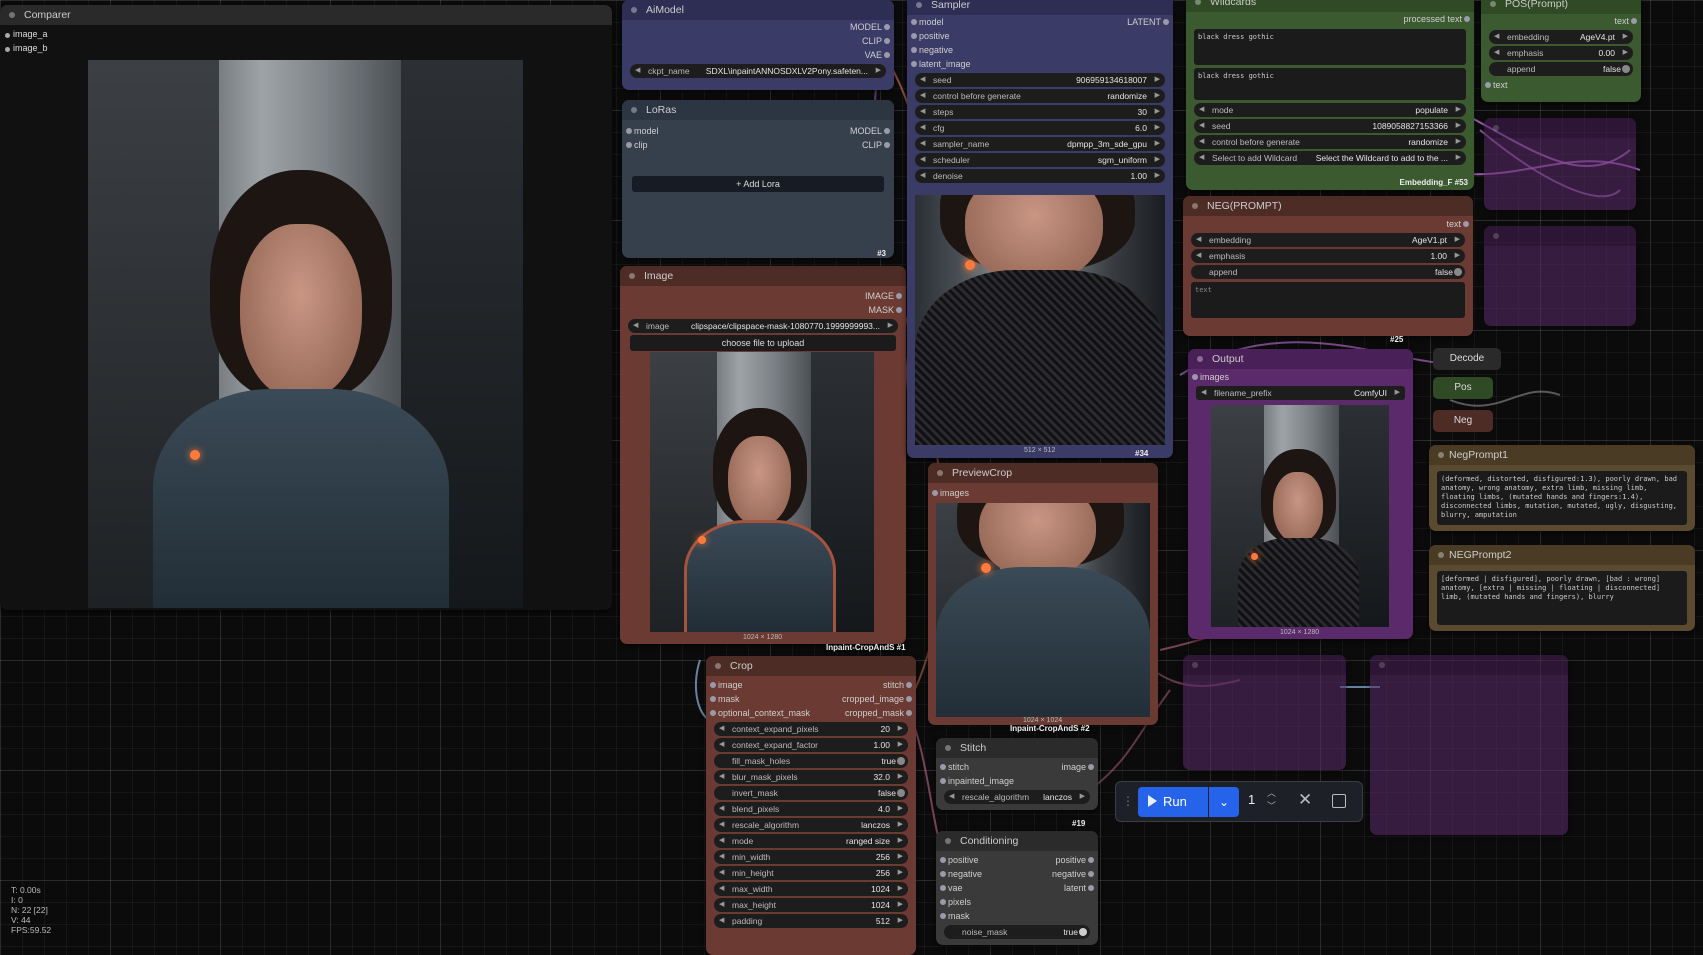 The image size is (1703, 955). I want to click on output-positive: positive, so click(1074, 860).